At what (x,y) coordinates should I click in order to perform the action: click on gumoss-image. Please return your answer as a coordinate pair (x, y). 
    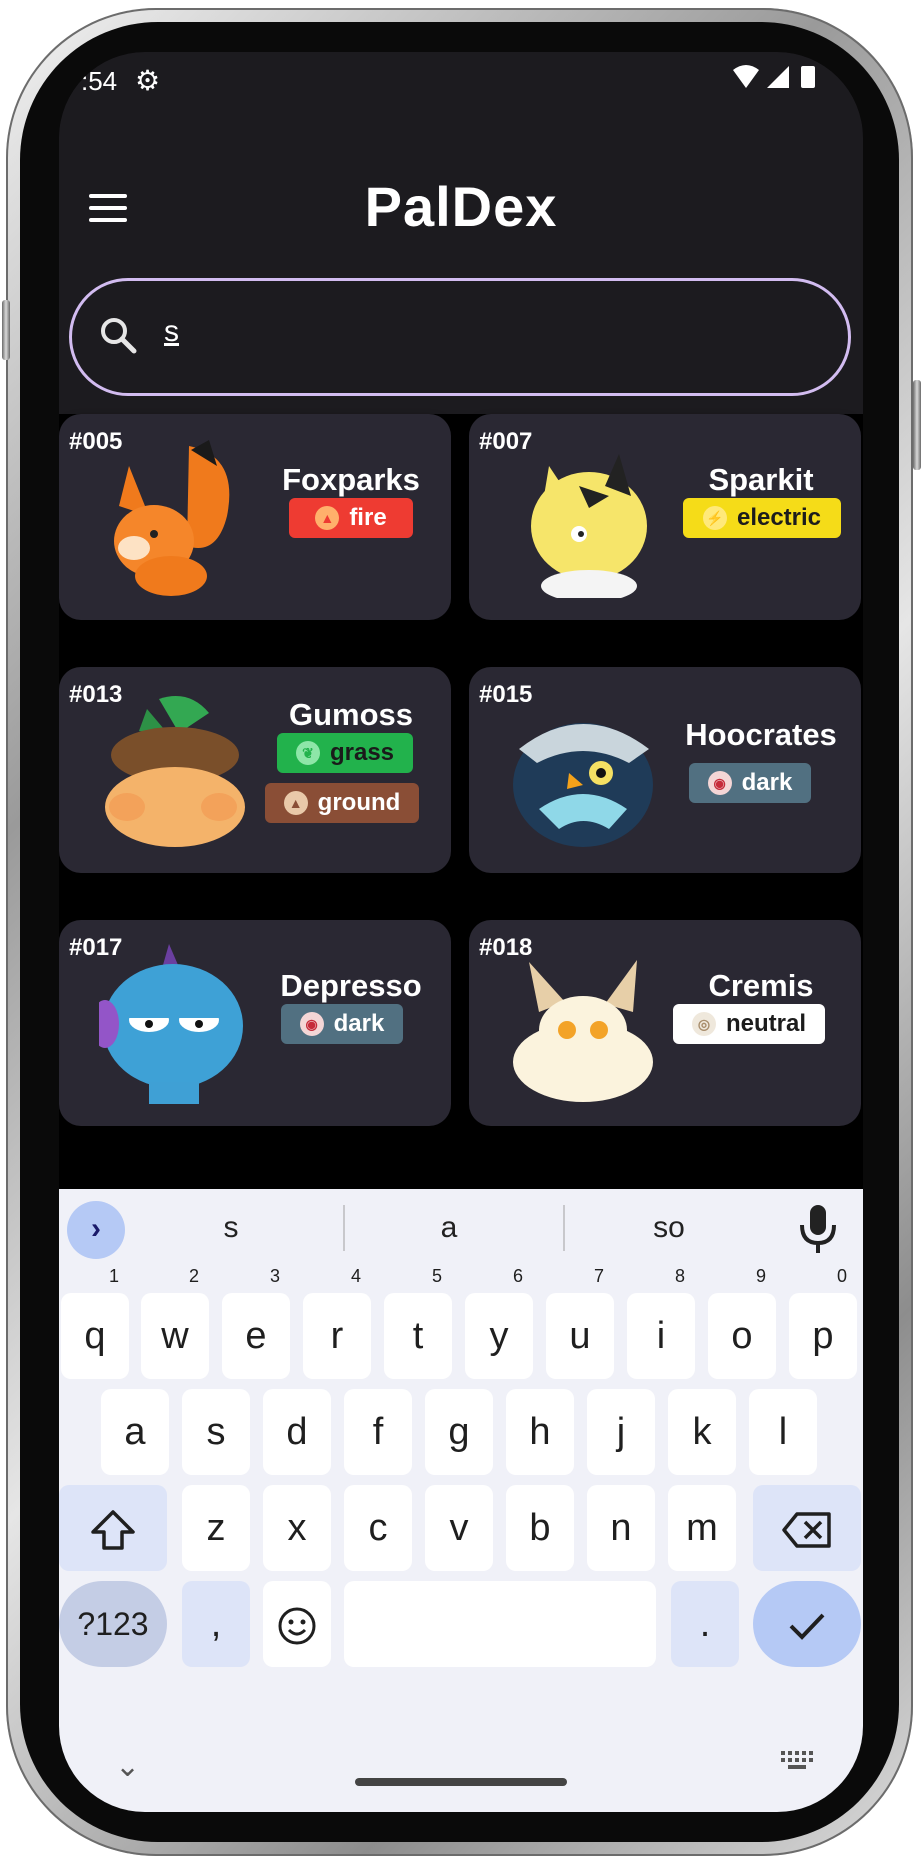
    Looking at the image, I should click on (175, 771).